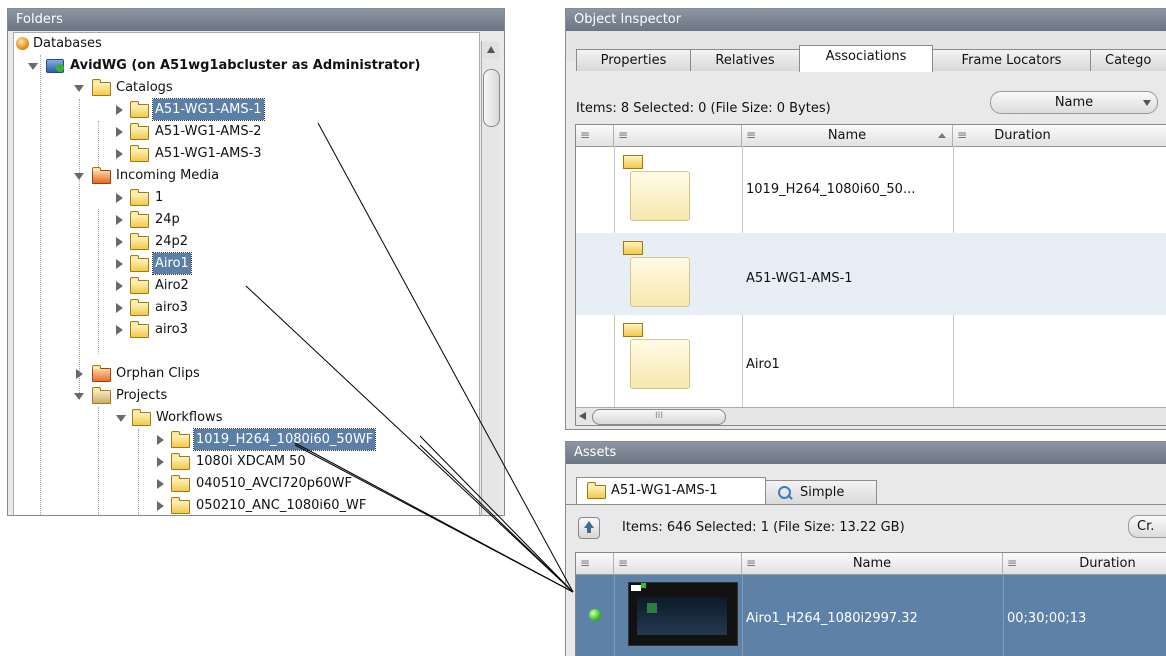 The image size is (1166, 656). I want to click on scroll-thumb, so click(491, 98).